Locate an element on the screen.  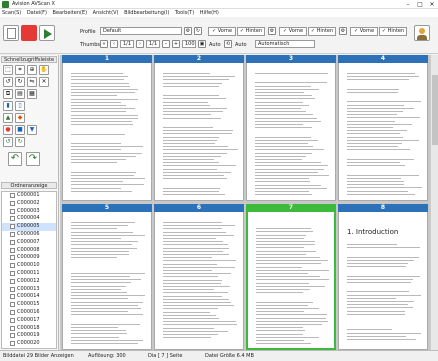
scan-start-button is located at coordinates (47, 33).